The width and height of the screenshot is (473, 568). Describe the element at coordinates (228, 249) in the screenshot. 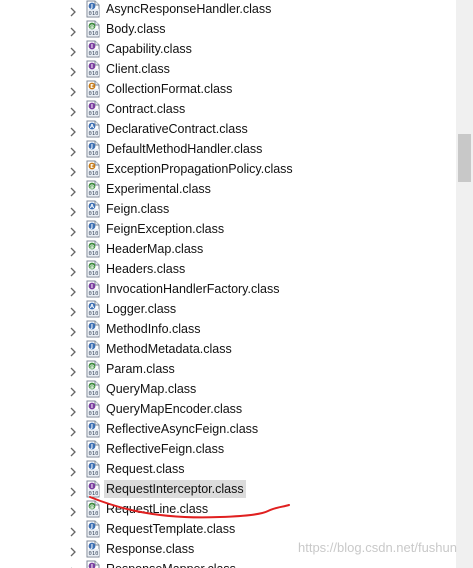

I see `tree-item: 010 @ HeaderMap.class` at that location.